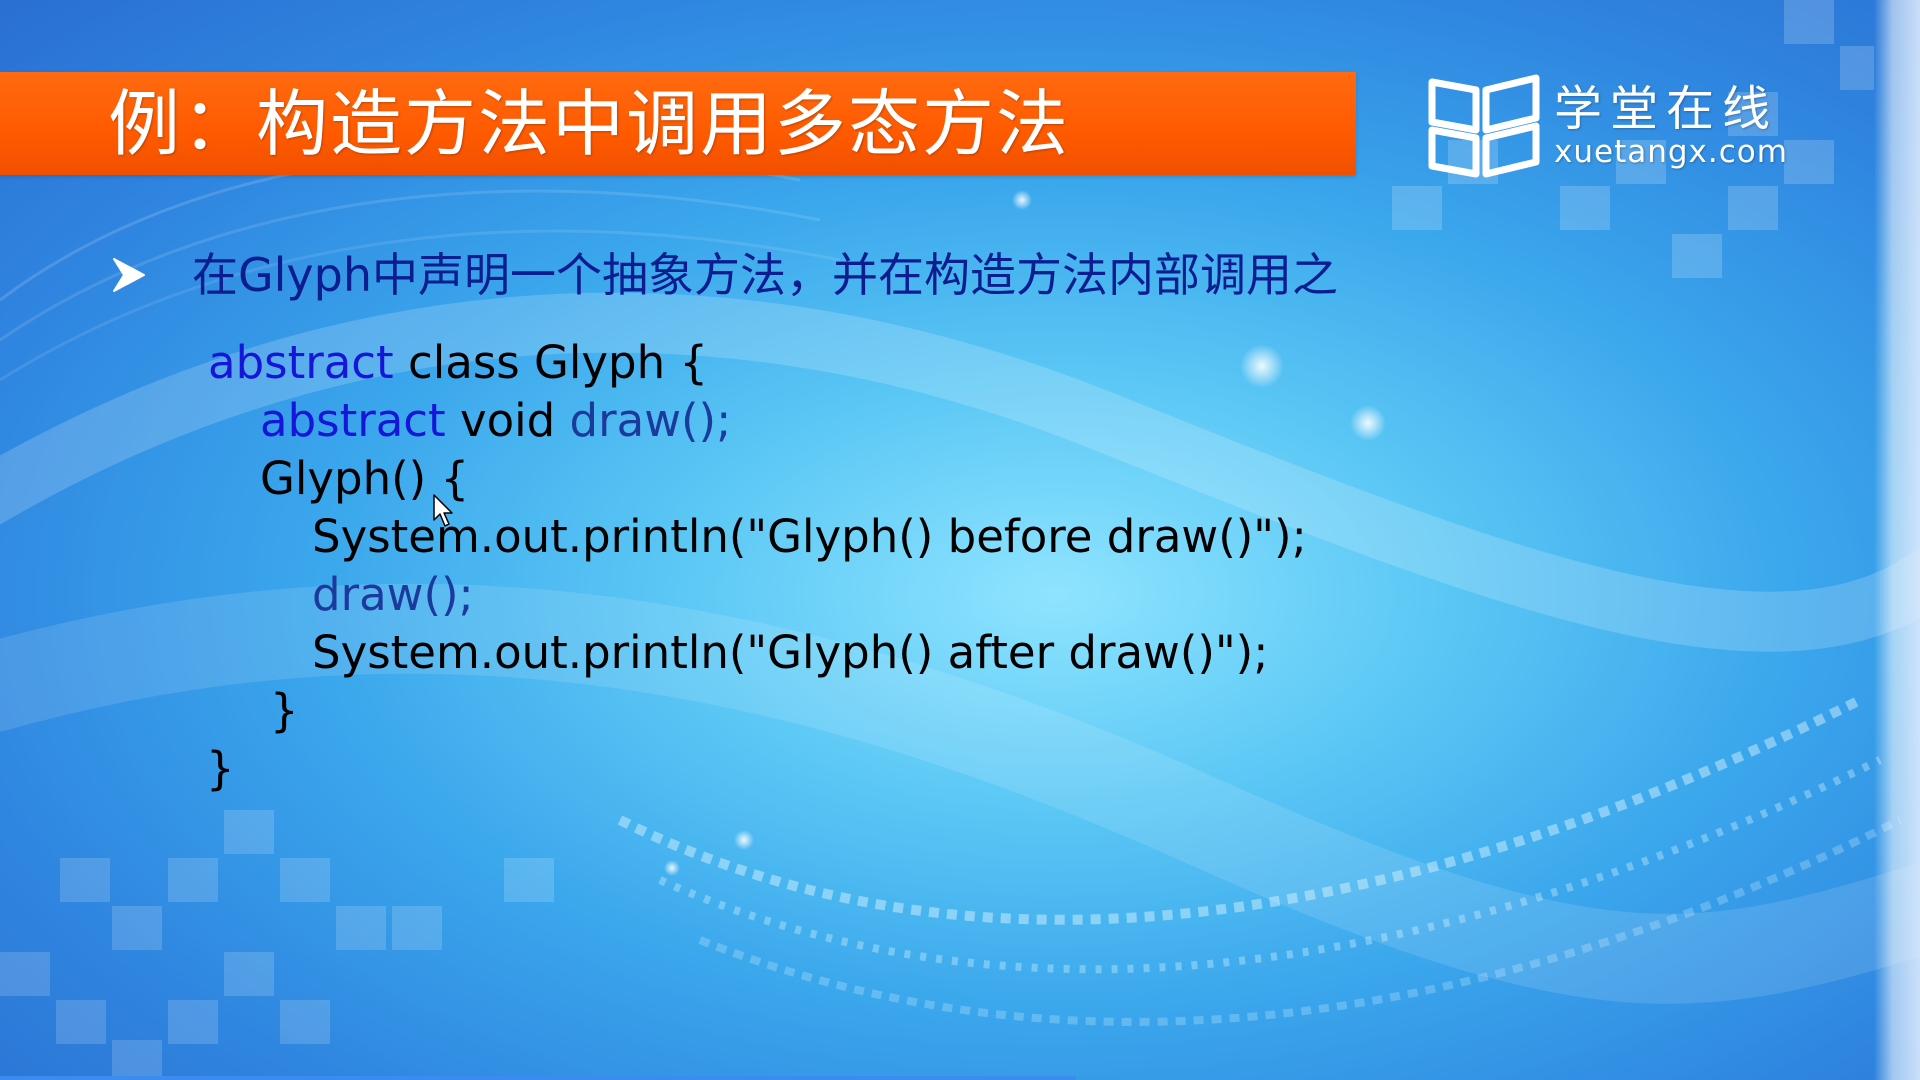 The width and height of the screenshot is (1920, 1080). Describe the element at coordinates (1484, 126) in the screenshot. I see `xuetangx-book-logo-icon` at that location.